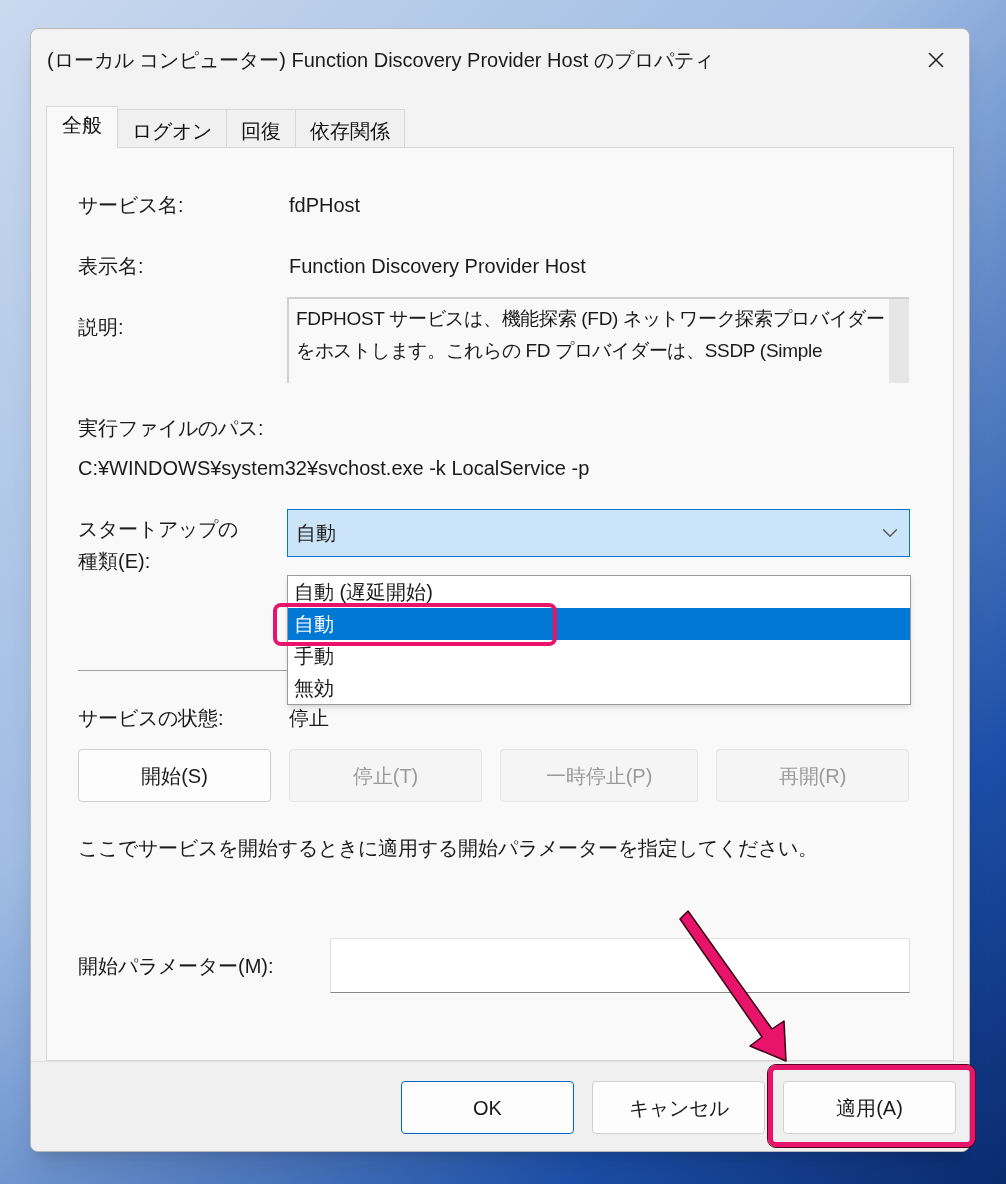 Image resolution: width=1006 pixels, height=1184 pixels. What do you see at coordinates (174, 775) in the screenshot?
I see `service-button: 開始(S)` at bounding box center [174, 775].